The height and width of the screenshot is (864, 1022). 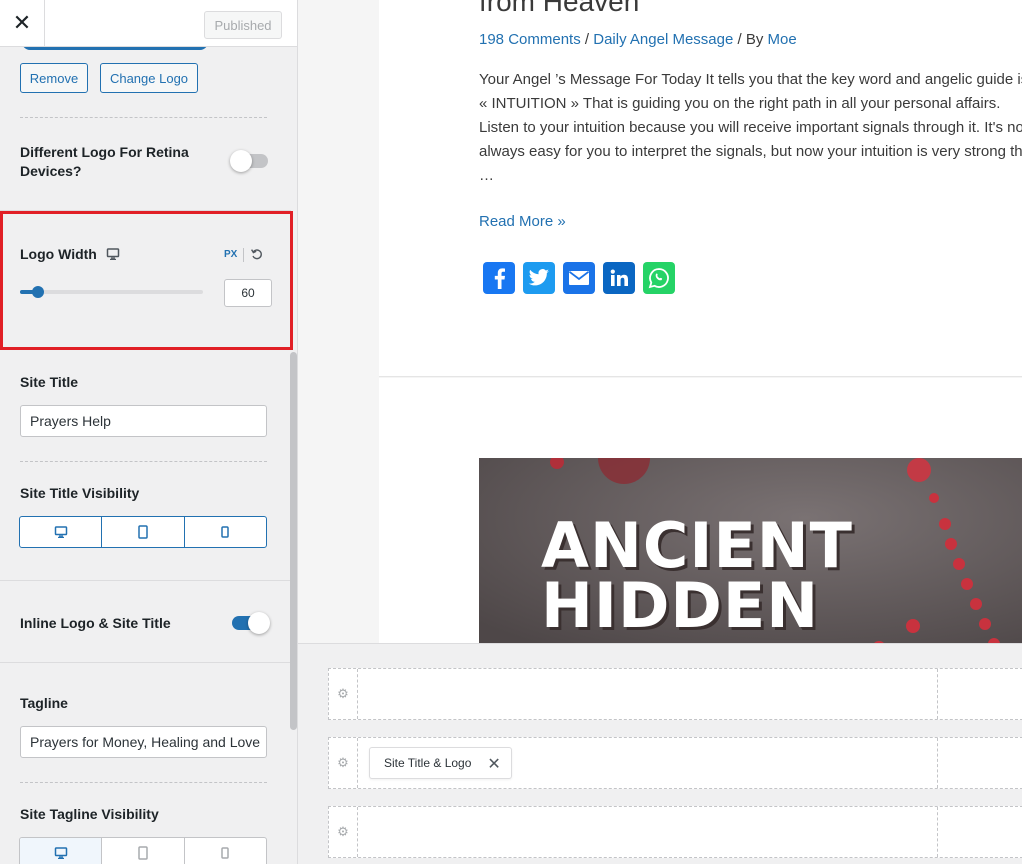 I want to click on featured-image: ANCIENT HIDDEN, so click(x=750, y=550).